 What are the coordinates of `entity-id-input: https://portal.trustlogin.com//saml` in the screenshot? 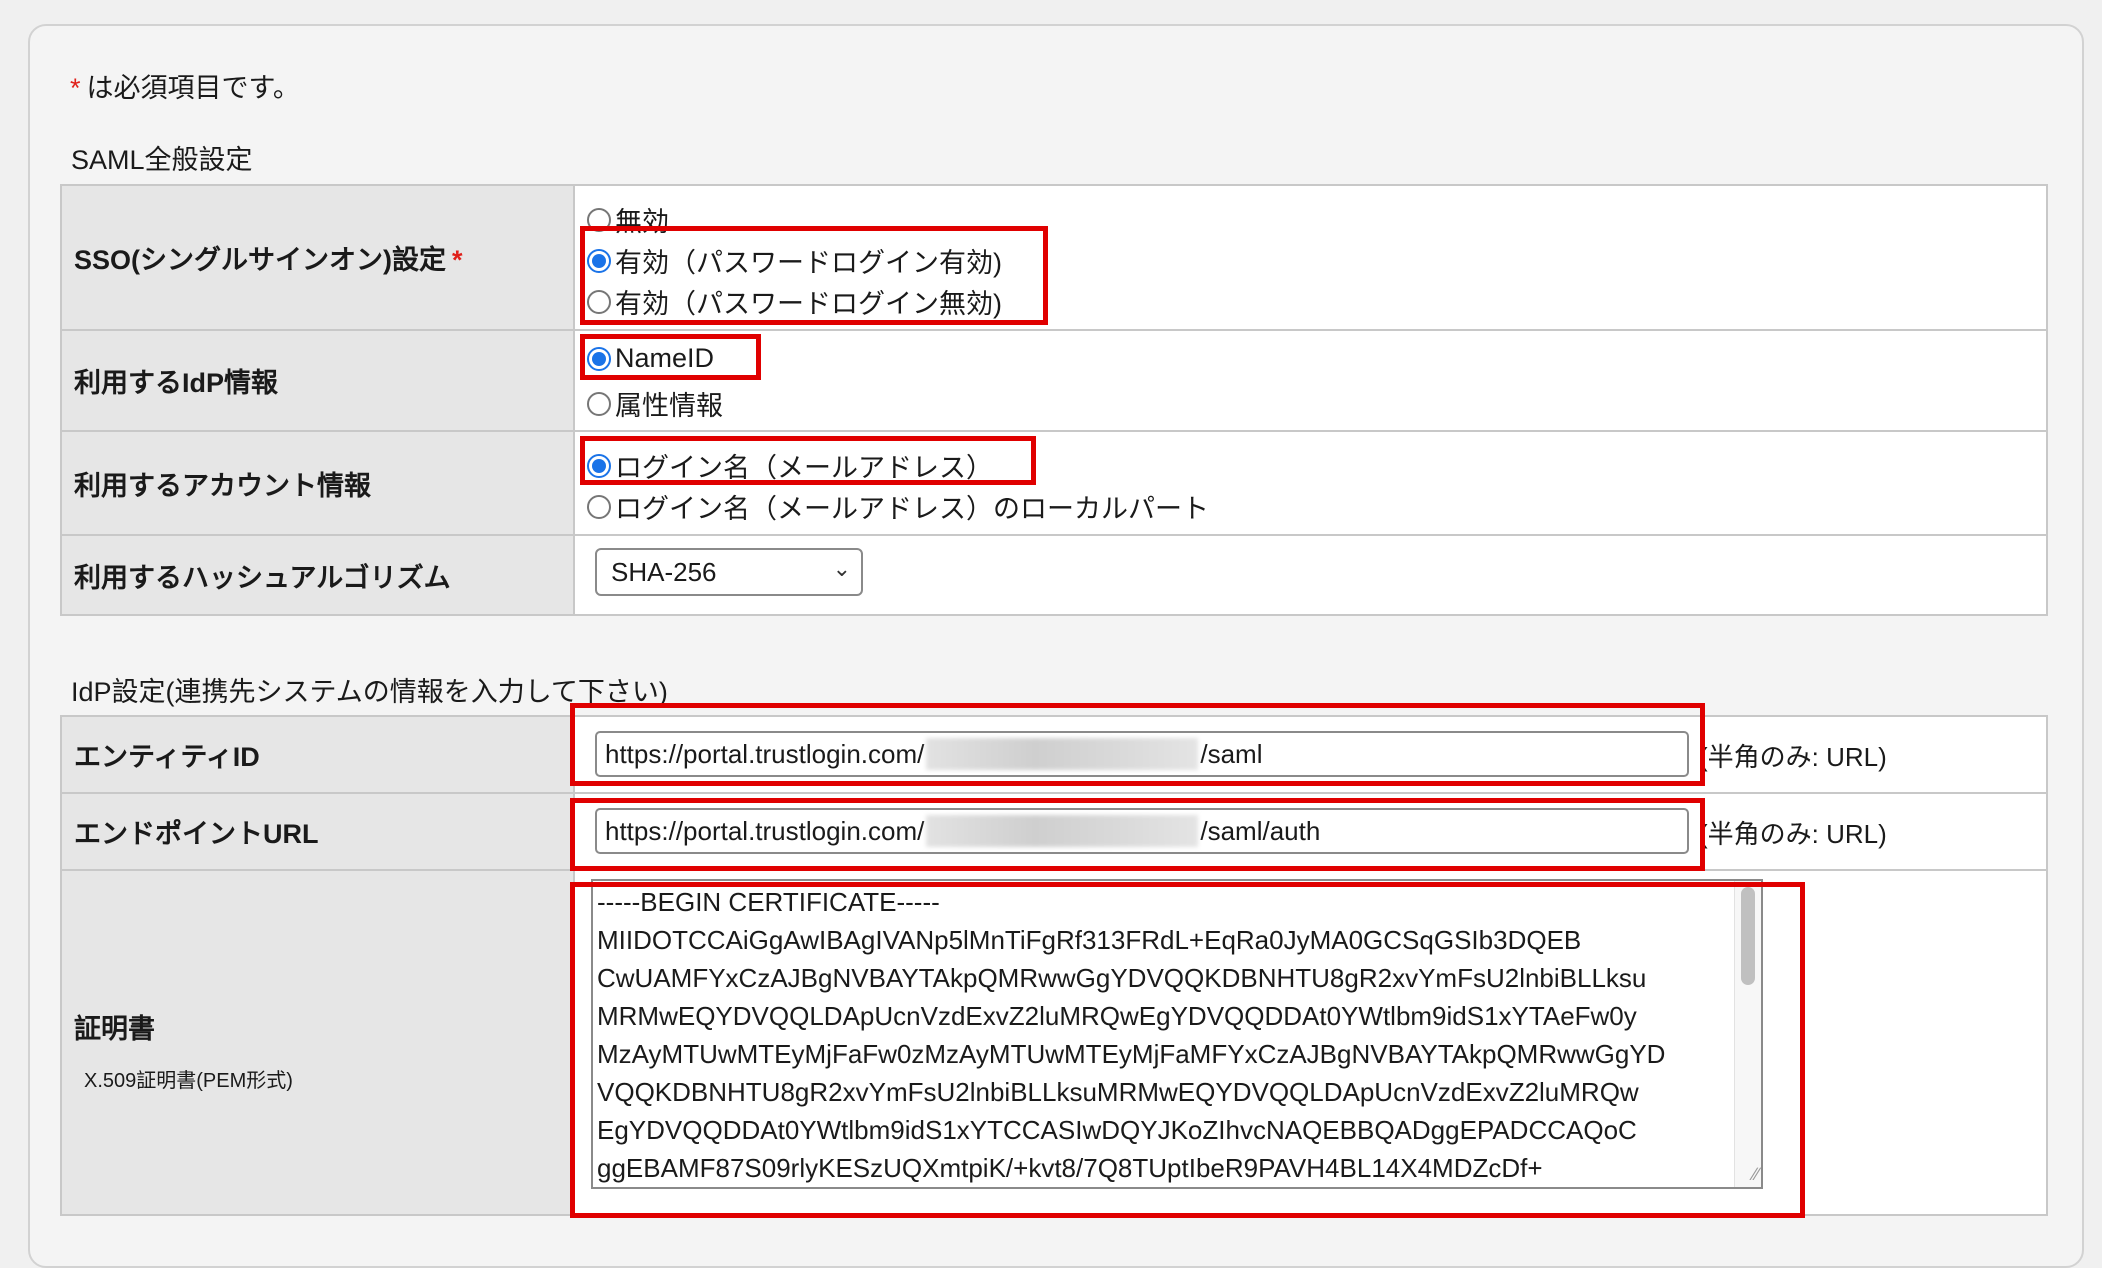 It's located at (1142, 754).